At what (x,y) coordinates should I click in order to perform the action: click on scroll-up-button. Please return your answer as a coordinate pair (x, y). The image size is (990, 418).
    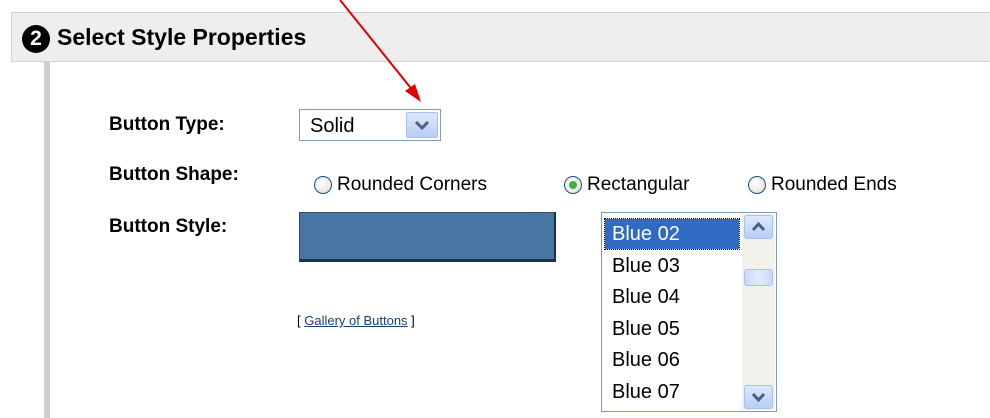
    Looking at the image, I should click on (758, 227).